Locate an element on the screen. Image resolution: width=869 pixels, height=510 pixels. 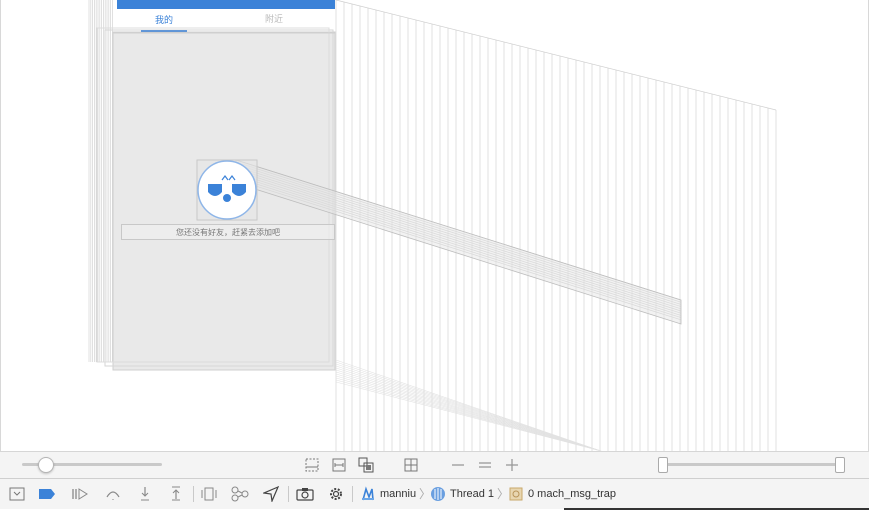
show-frames-icon is located at coordinates (366, 465).